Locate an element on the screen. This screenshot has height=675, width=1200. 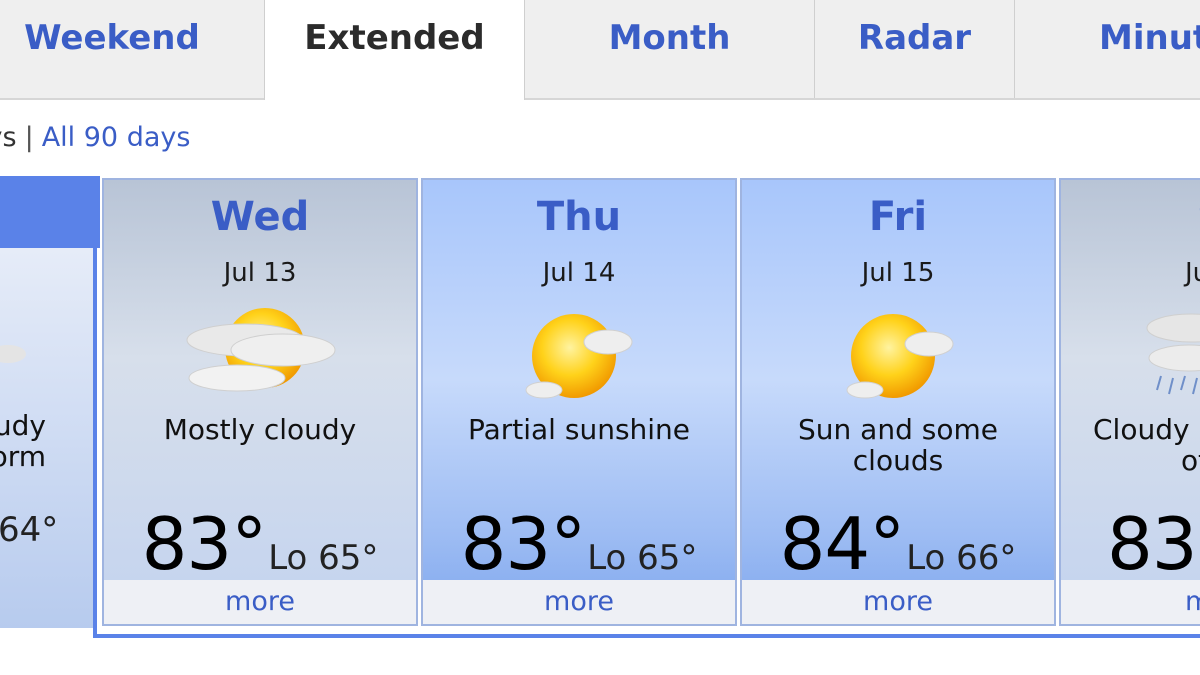
previous-day-condition-line2: orm is located at coordinates (23, 456).